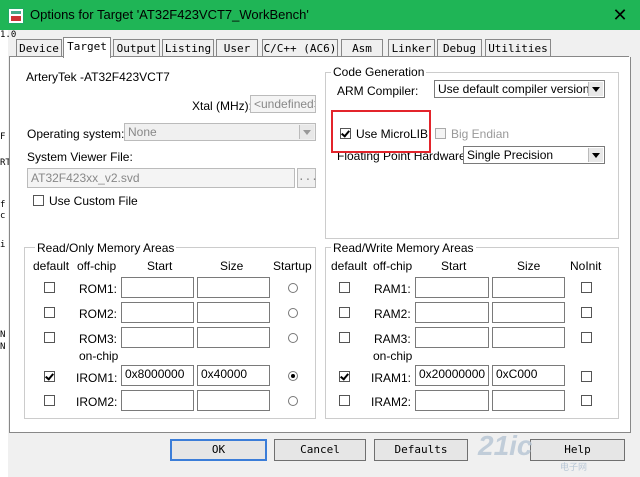 This screenshot has width=640, height=477. What do you see at coordinates (38, 200) in the screenshot?
I see `custom-file-checkbox` at bounding box center [38, 200].